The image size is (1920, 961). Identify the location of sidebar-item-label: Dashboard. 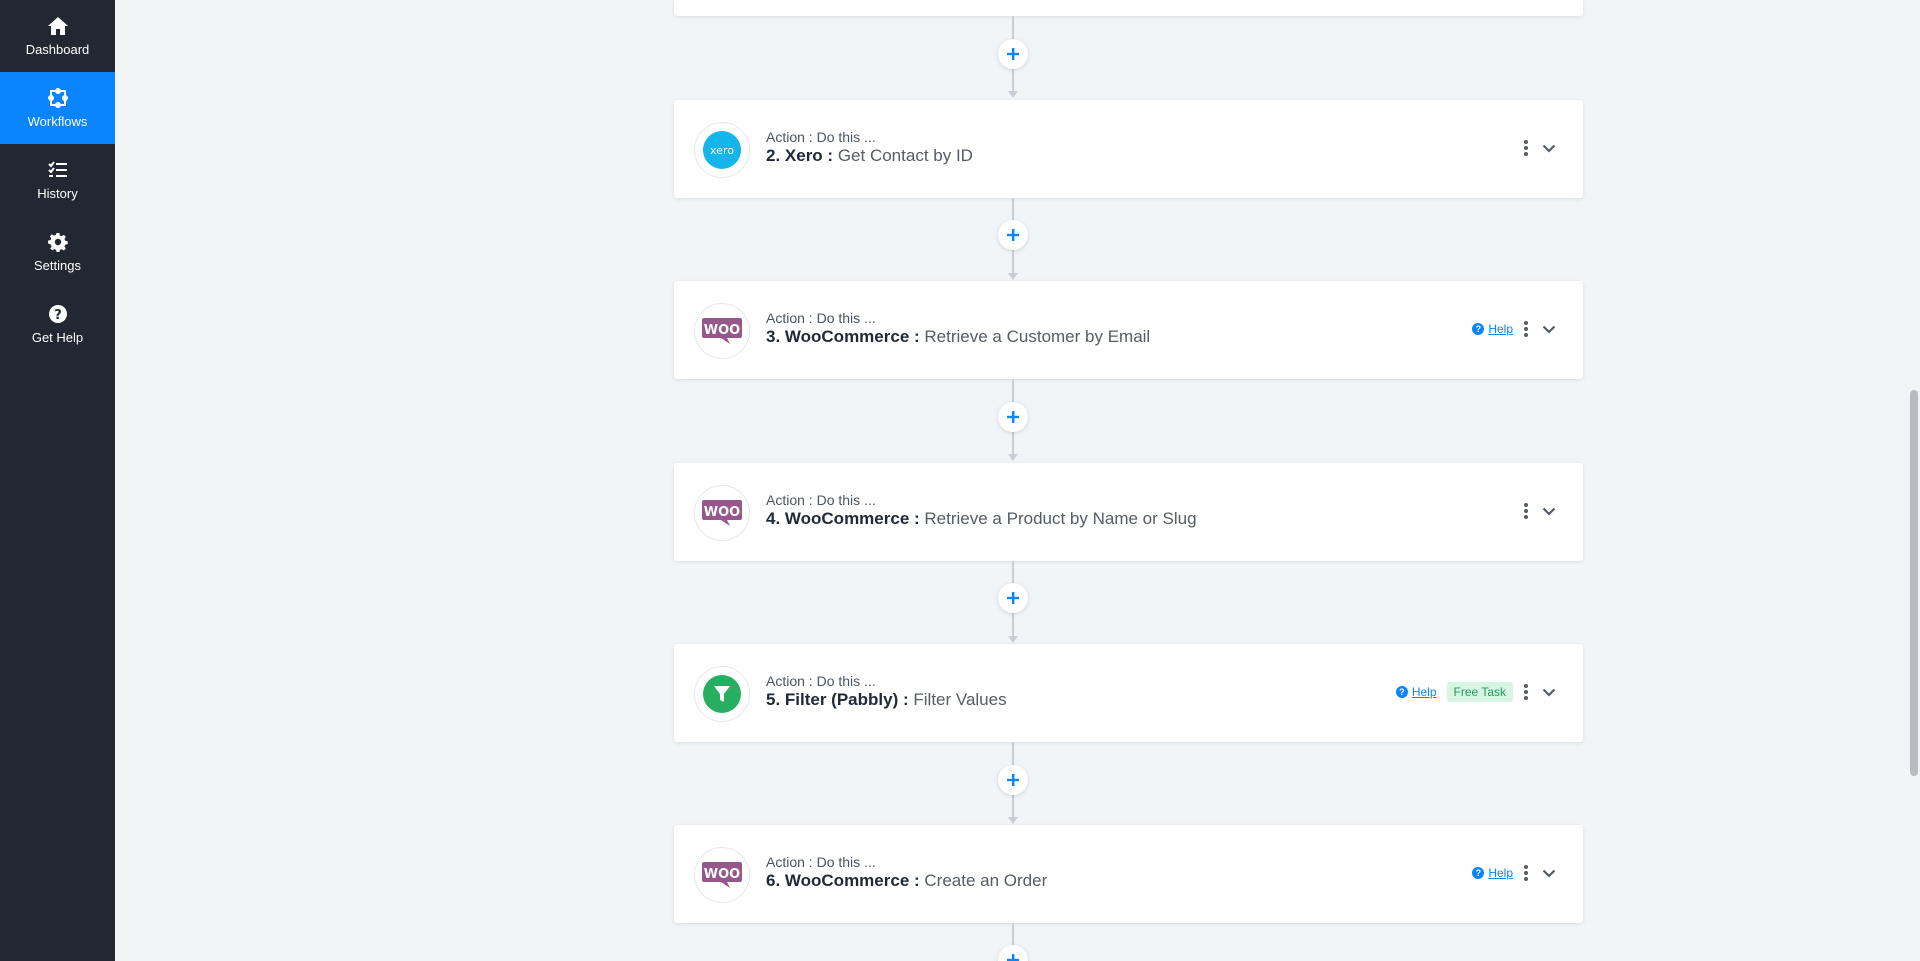
(57, 49).